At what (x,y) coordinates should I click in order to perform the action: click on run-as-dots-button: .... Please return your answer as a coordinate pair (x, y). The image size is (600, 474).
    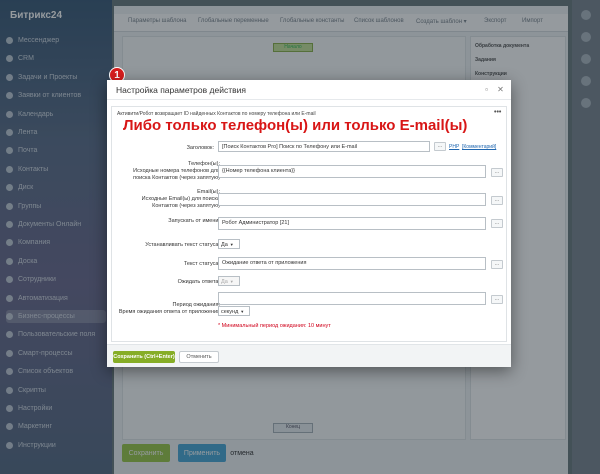
    Looking at the image, I should click on (497, 223).